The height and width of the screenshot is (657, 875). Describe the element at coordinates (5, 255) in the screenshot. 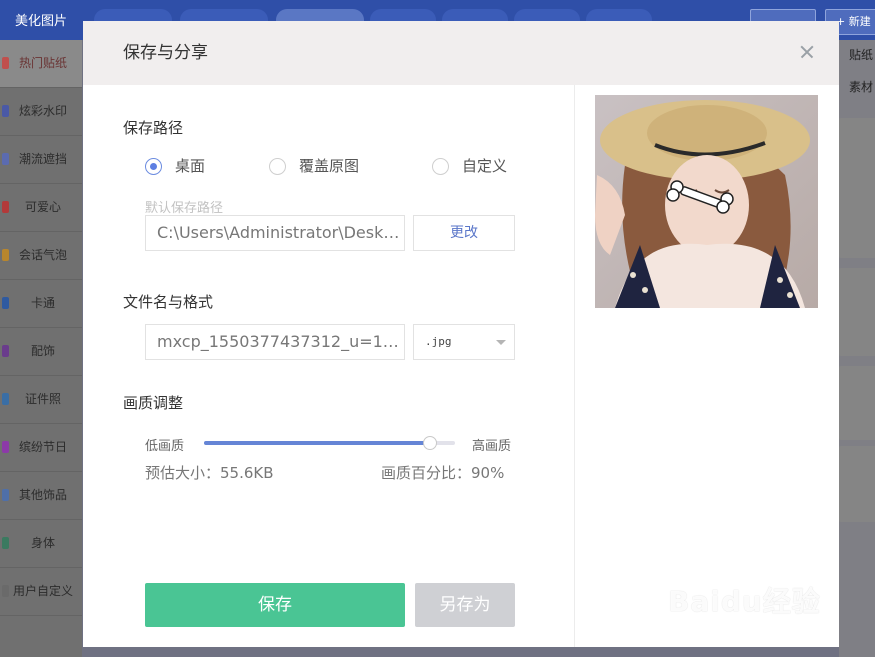

I see `bubble-icon` at that location.